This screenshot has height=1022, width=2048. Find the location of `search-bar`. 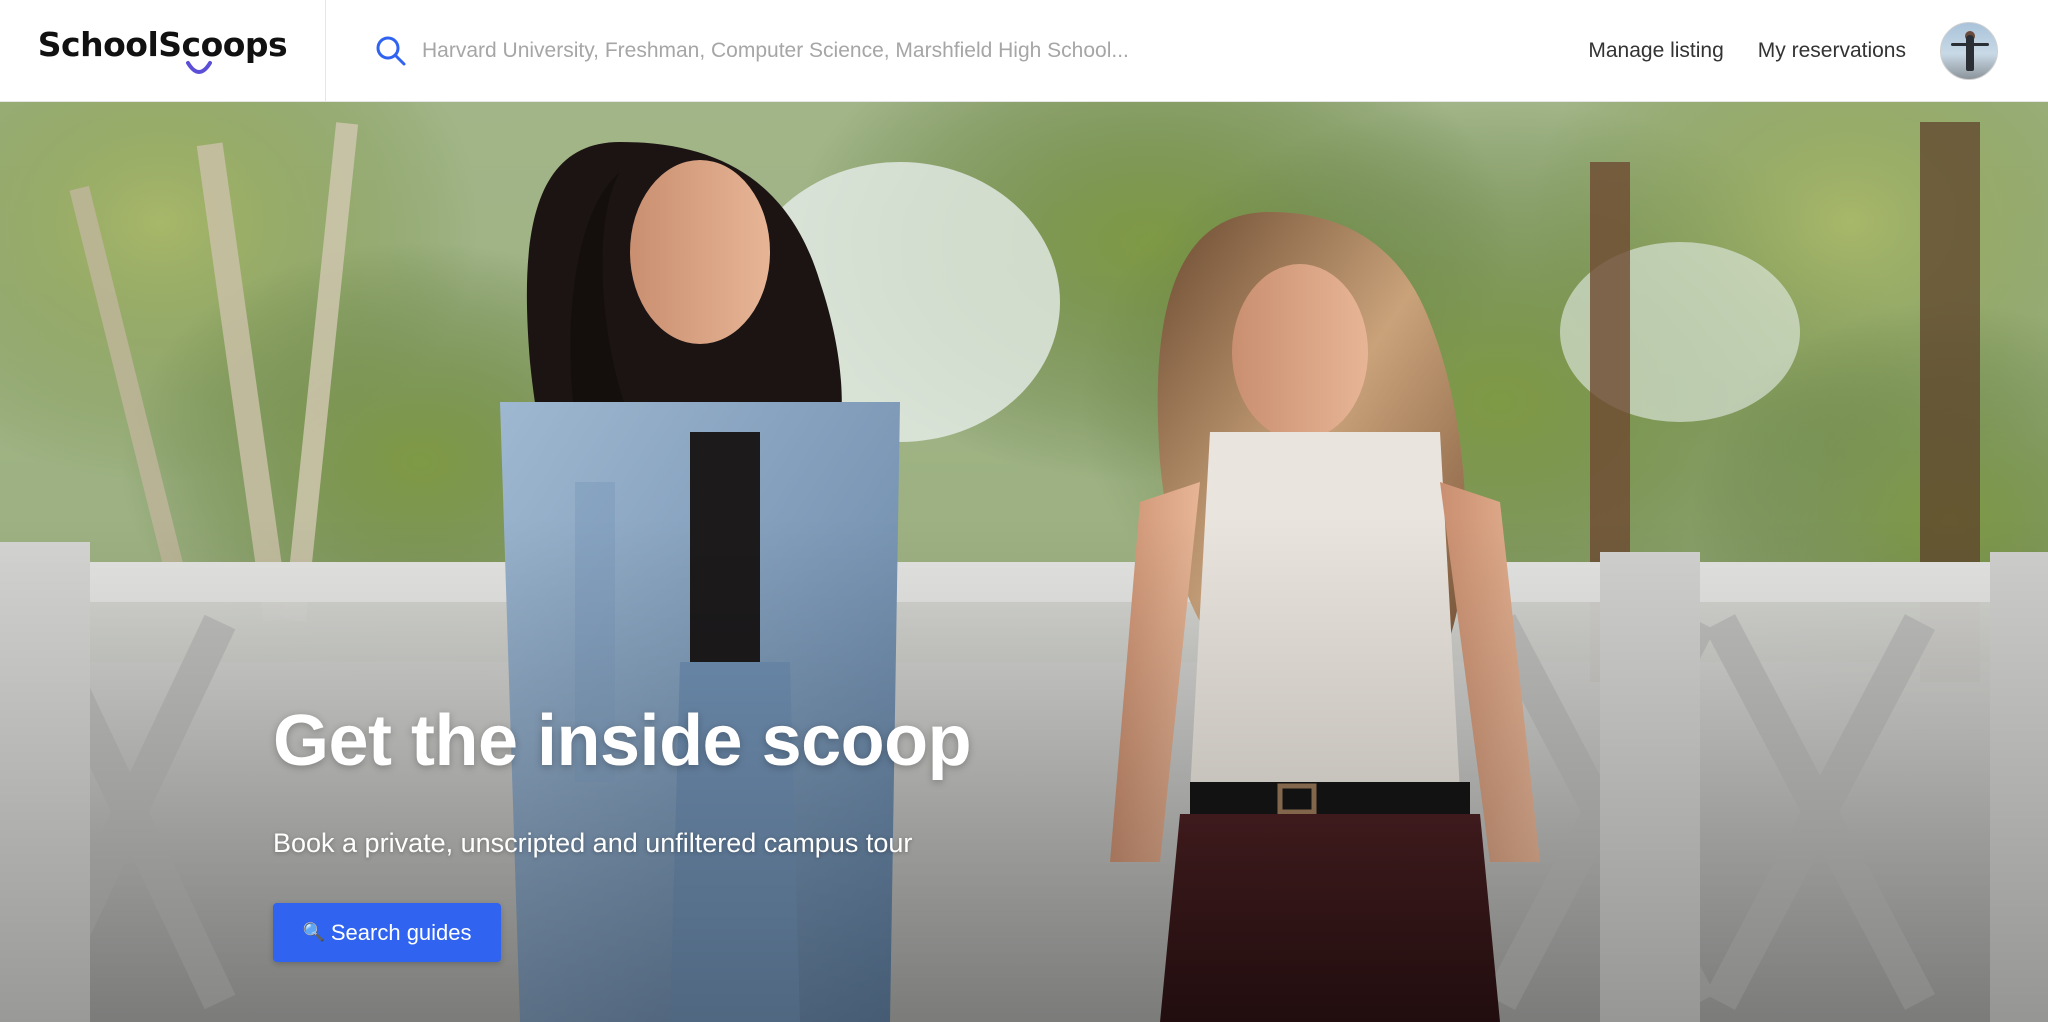

search-bar is located at coordinates (940, 51).